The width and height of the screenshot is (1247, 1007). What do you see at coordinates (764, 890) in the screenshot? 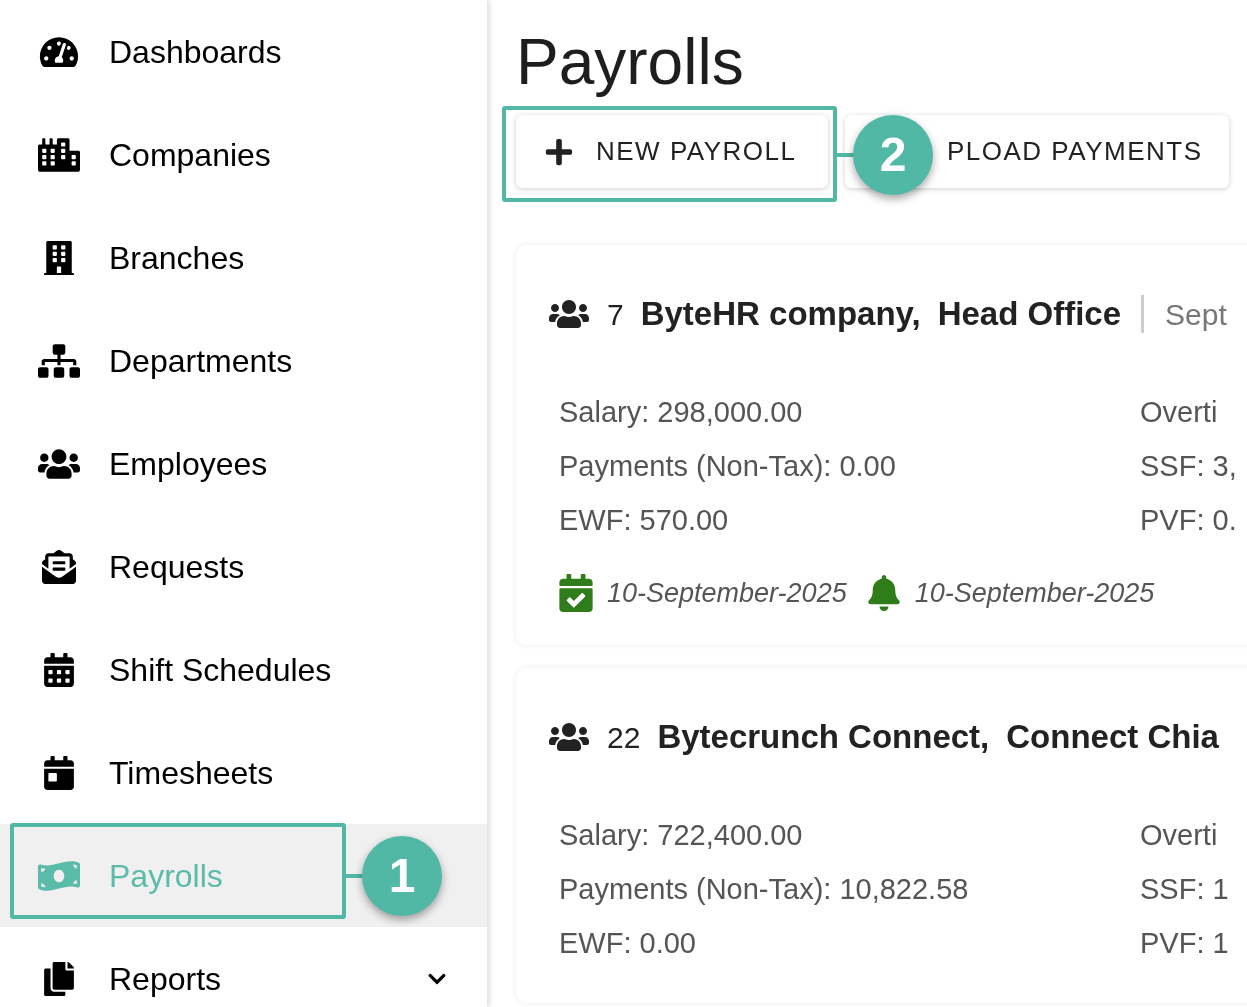
I see `amount-text: Payments (Non-Tax): 10,822.58` at bounding box center [764, 890].